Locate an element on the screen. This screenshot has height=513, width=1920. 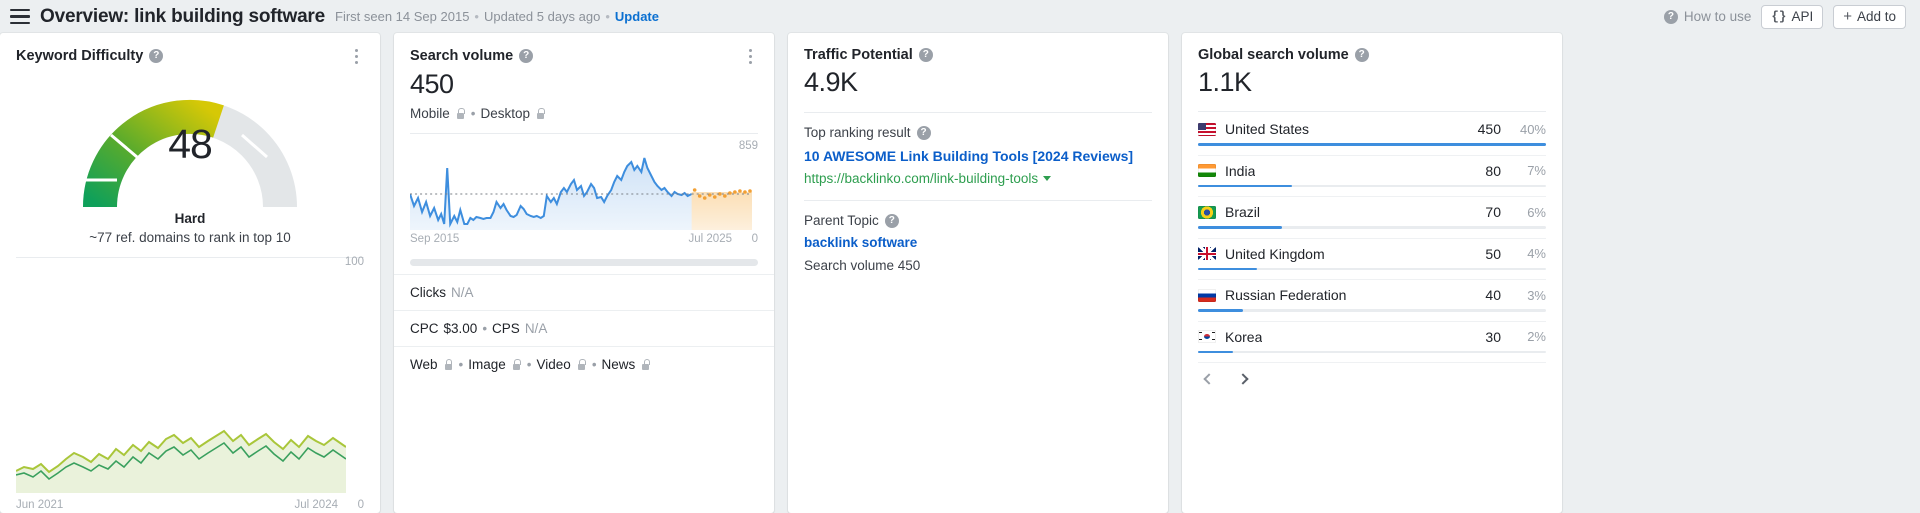
country-name: Russian Federation is located at coordinates (1286, 295).